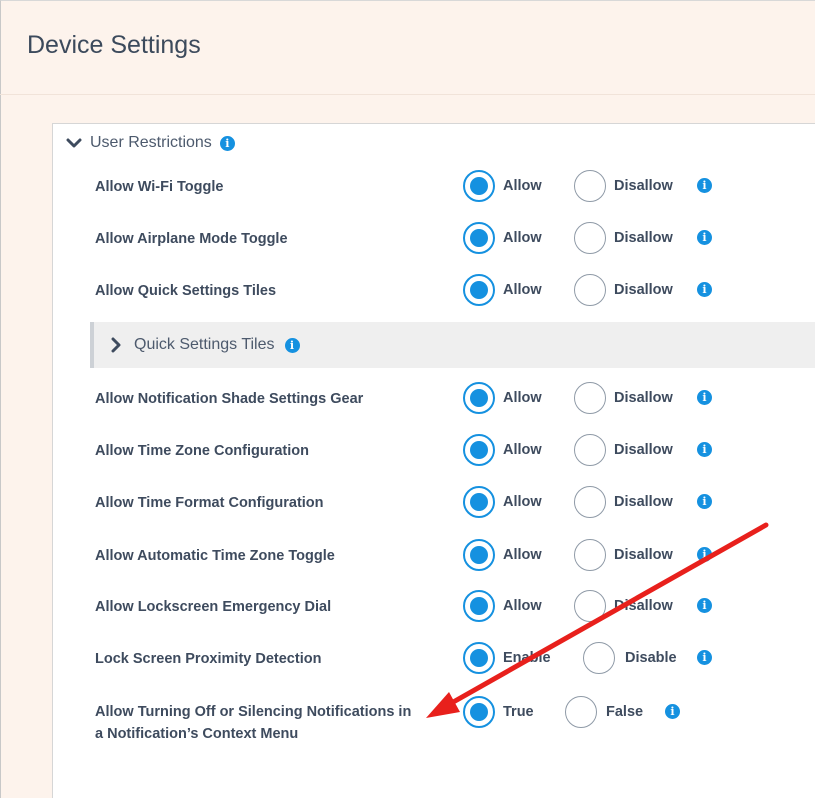  Describe the element at coordinates (202, 451) in the screenshot. I see `setting-label: Allow Time Zone Configuration` at that location.